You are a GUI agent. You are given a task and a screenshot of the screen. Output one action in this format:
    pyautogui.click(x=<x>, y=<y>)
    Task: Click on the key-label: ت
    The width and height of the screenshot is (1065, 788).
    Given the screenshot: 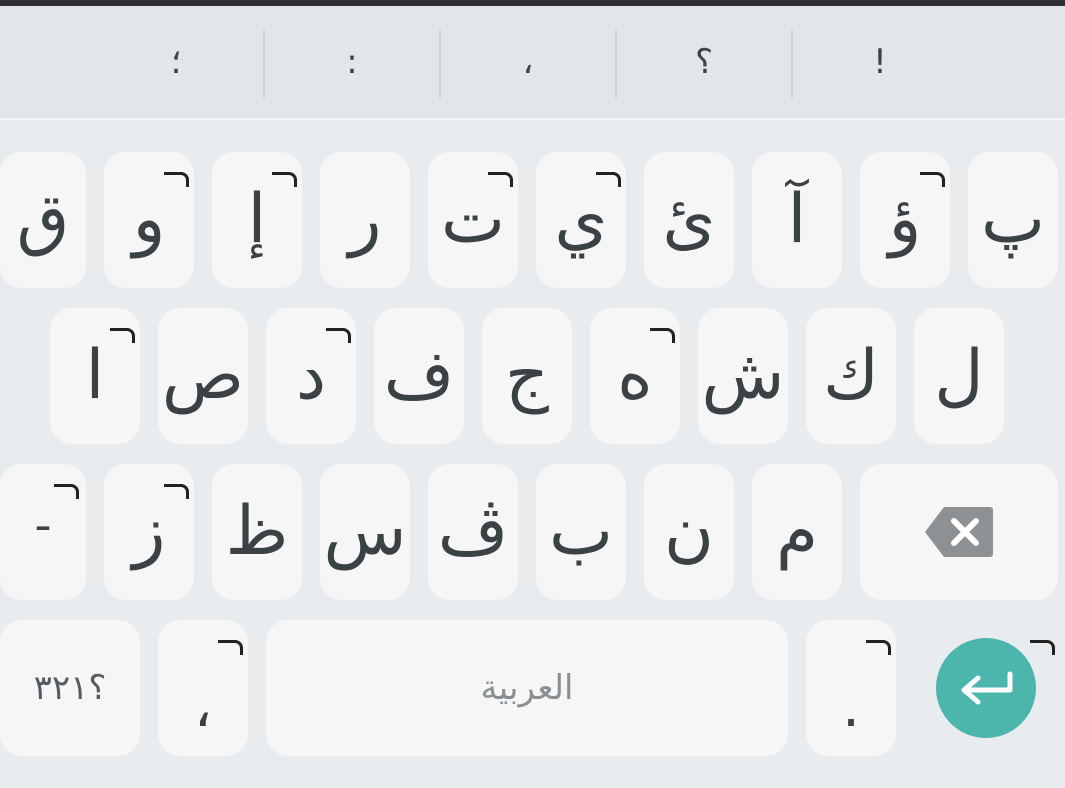 What is the action you would take?
    pyautogui.click(x=472, y=219)
    